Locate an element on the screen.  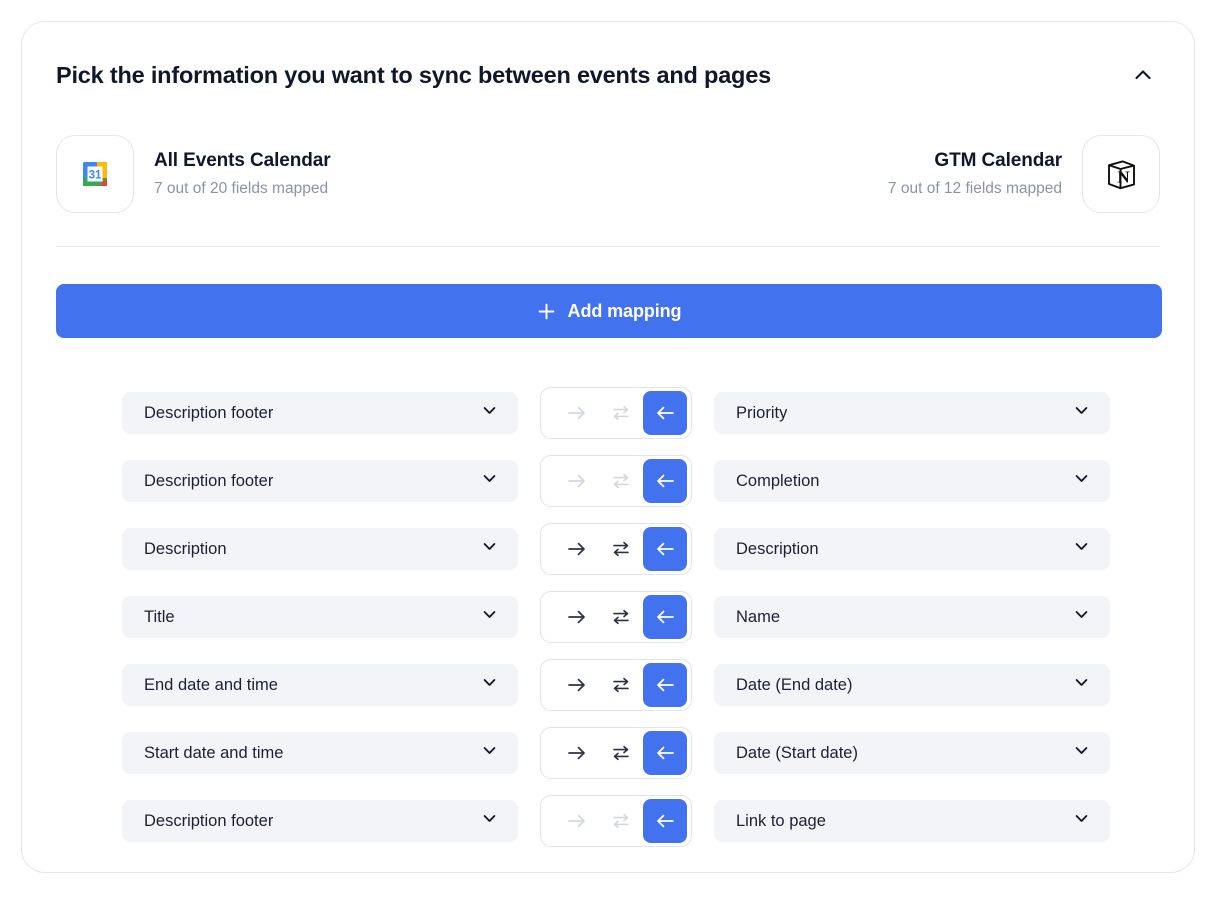
target-field-select: Date (End date) is located at coordinates (912, 685).